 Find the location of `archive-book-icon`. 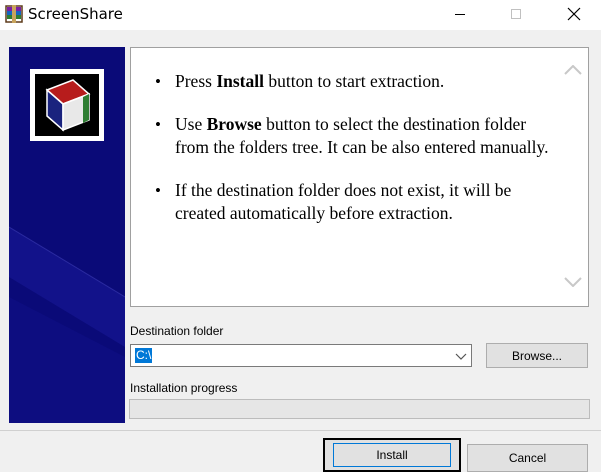

archive-book-icon is located at coordinates (68, 105).